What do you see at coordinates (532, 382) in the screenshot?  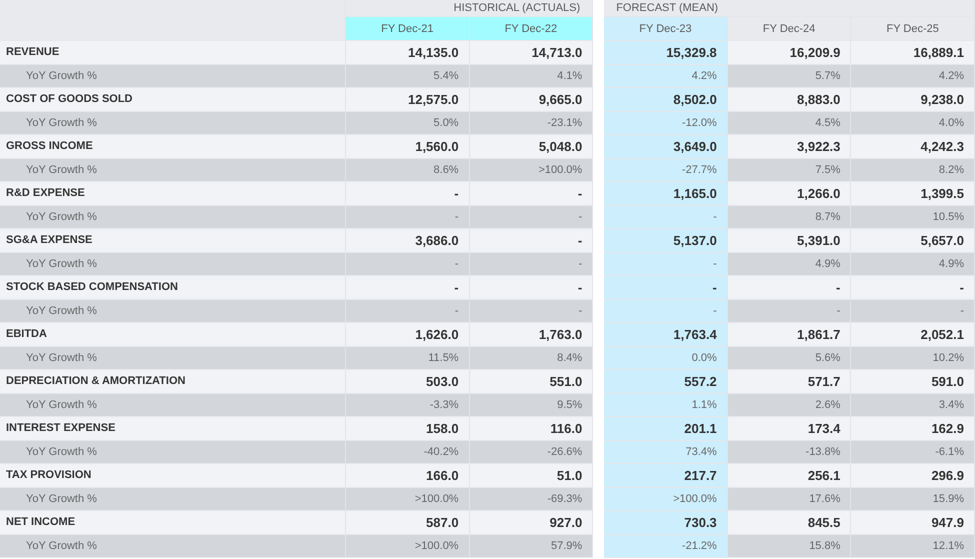 I see `table-cell: 551.0` at bounding box center [532, 382].